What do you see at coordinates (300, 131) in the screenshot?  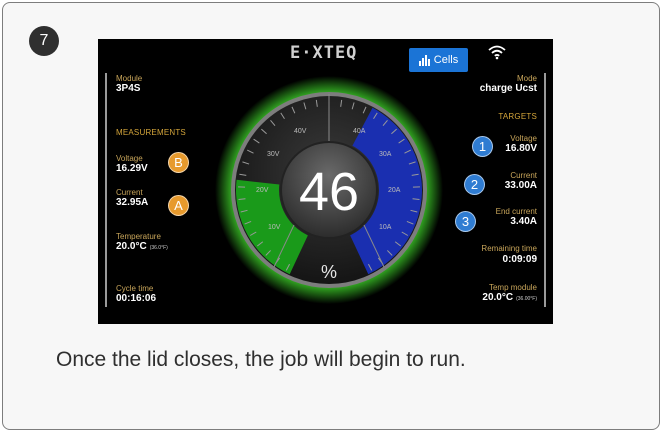 I see `gauge-tick-label: 40V` at bounding box center [300, 131].